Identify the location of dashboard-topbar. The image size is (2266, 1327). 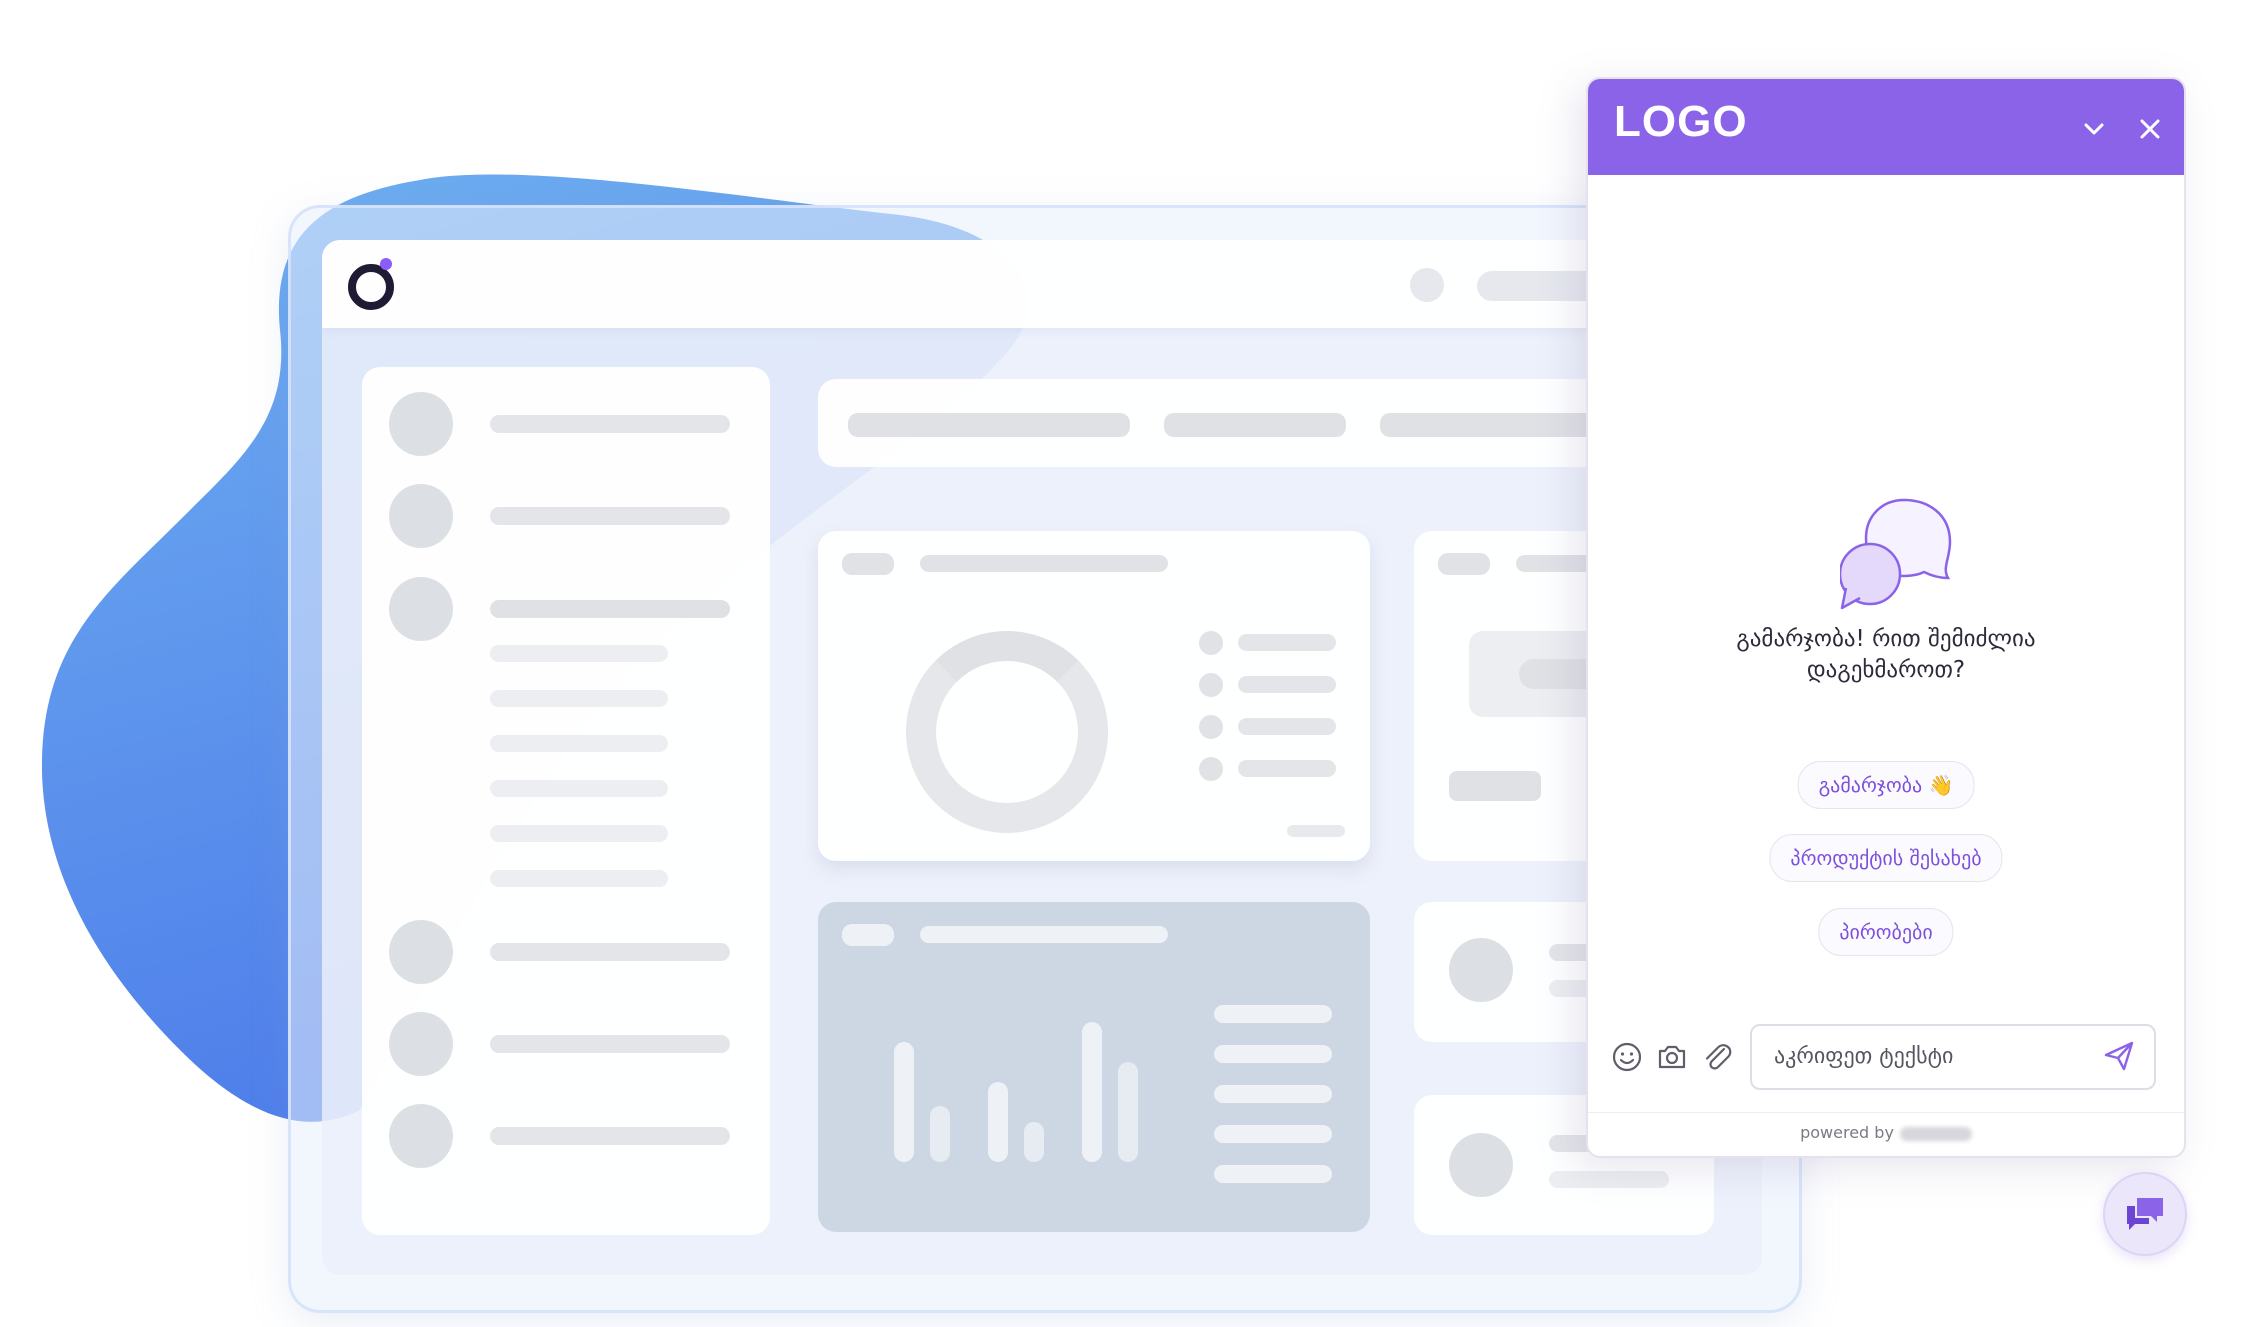
(1042, 284).